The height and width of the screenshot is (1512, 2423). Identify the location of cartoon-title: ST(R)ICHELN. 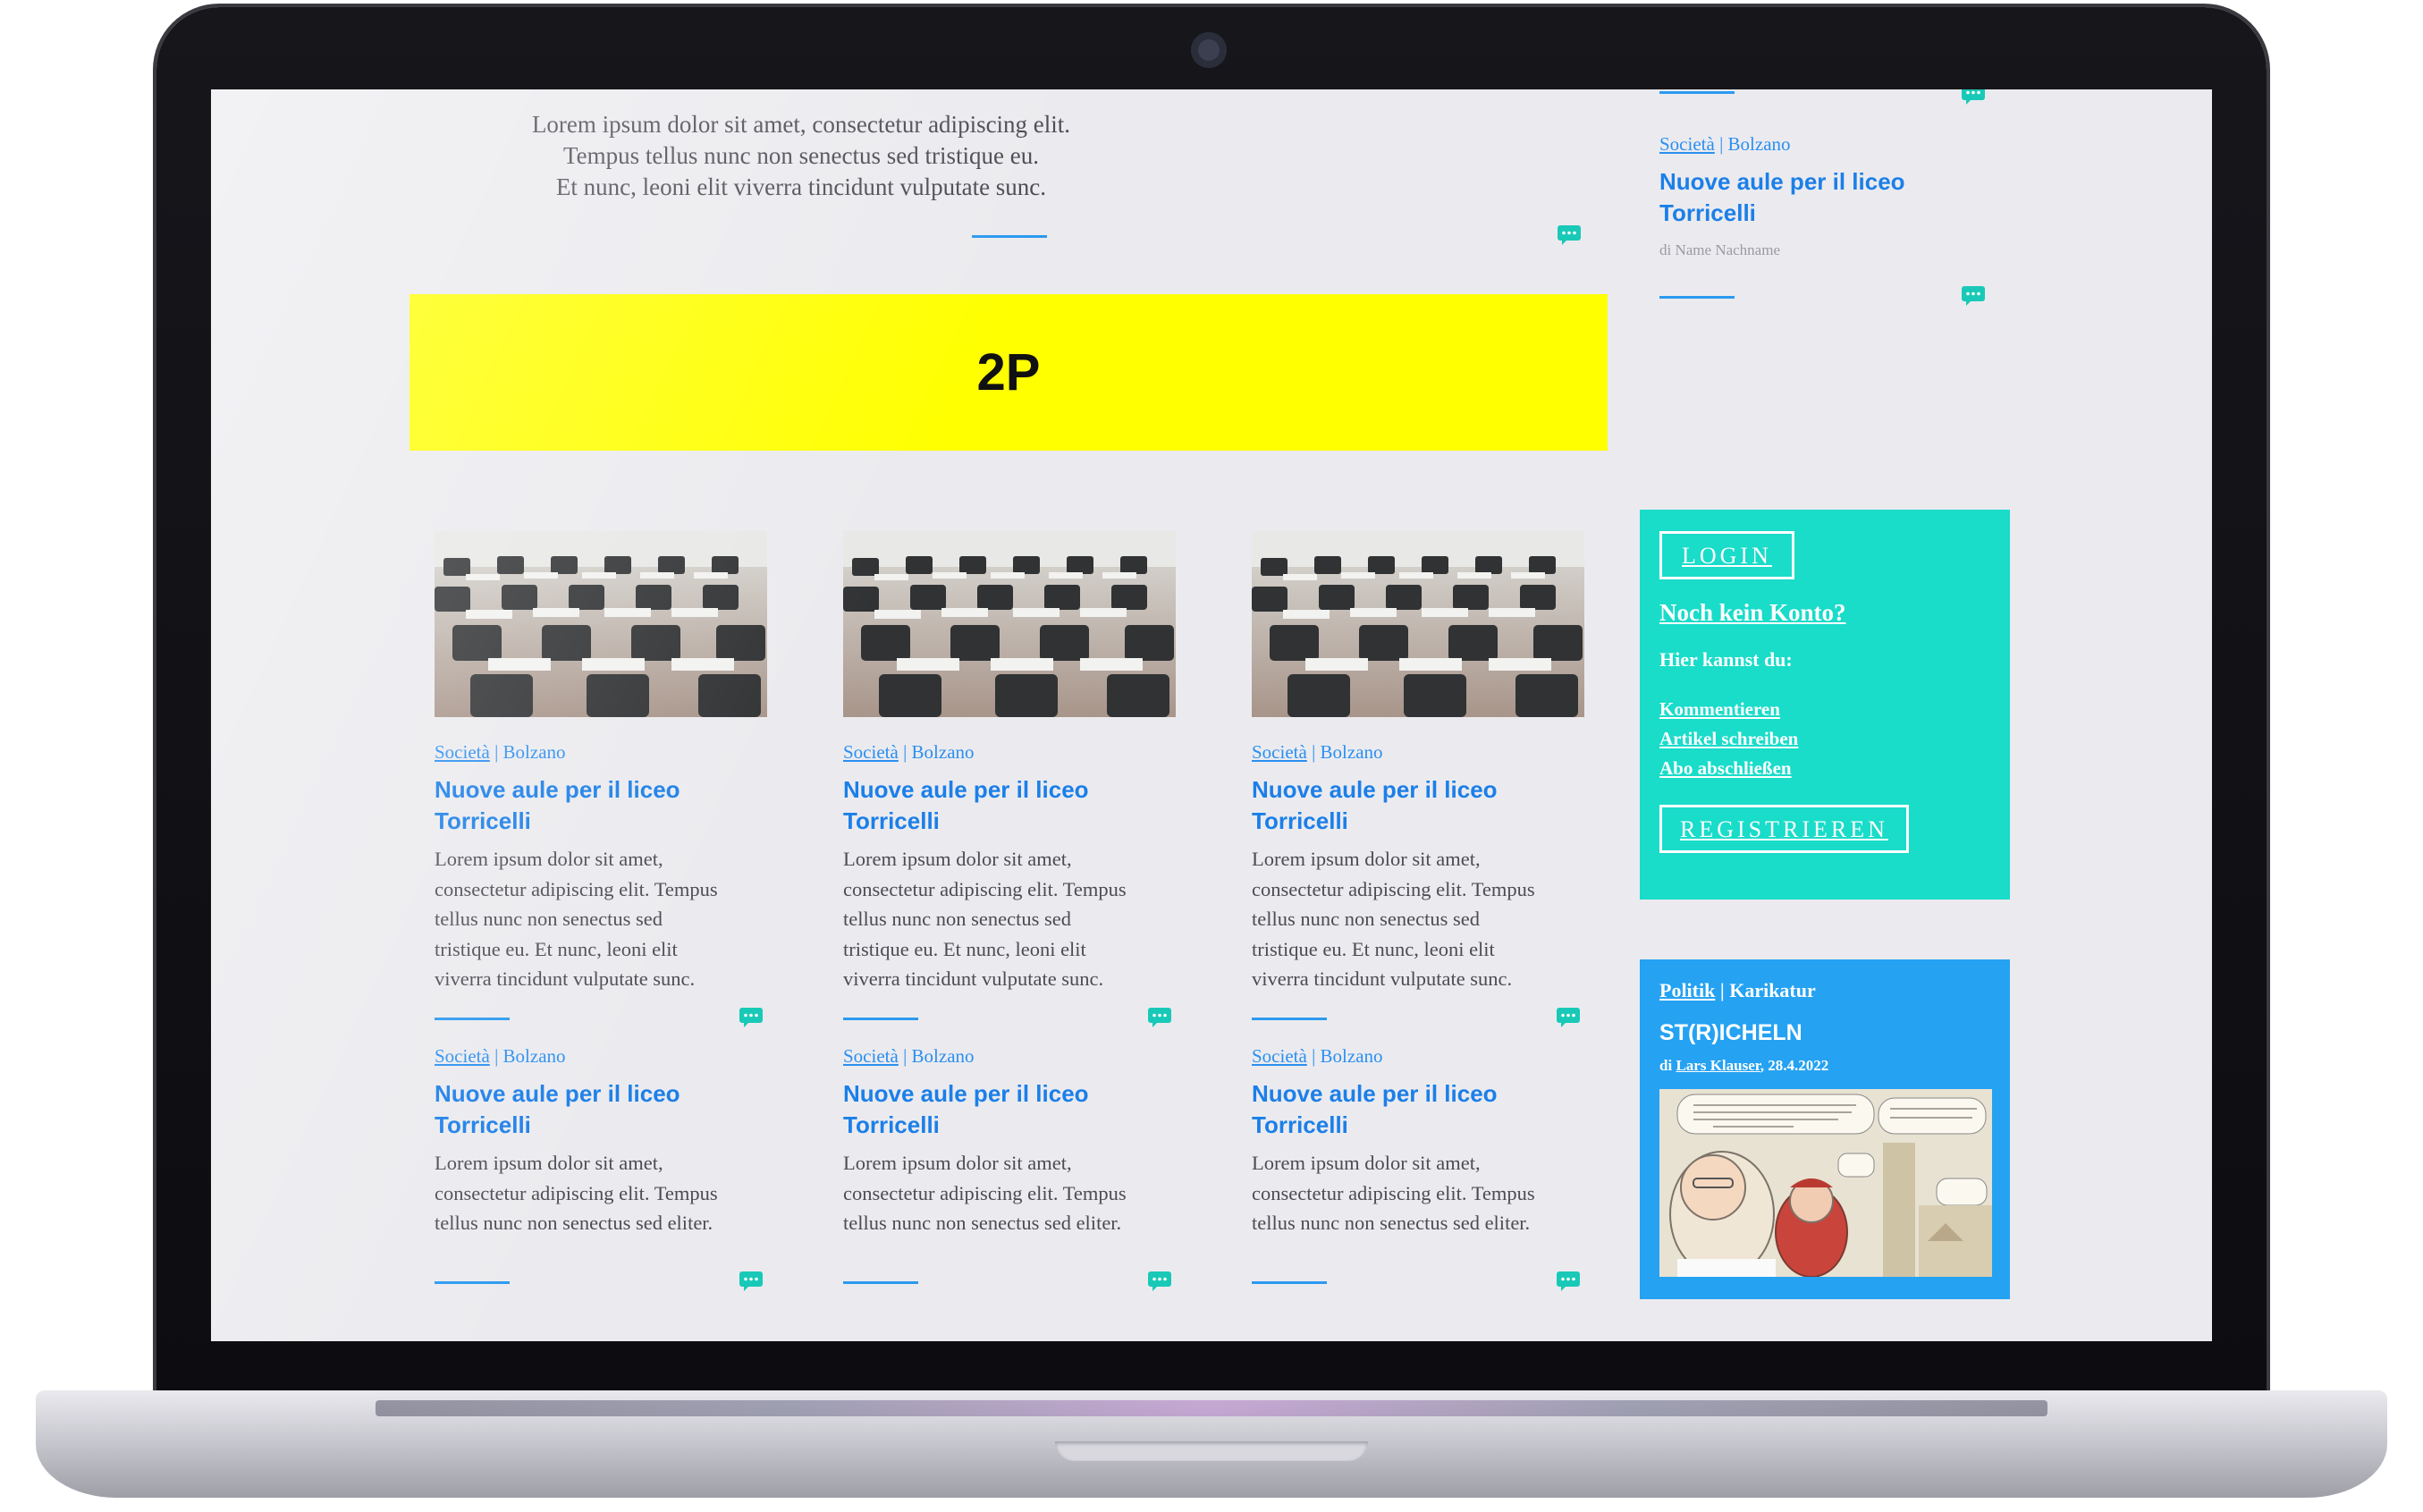
(1825, 1033).